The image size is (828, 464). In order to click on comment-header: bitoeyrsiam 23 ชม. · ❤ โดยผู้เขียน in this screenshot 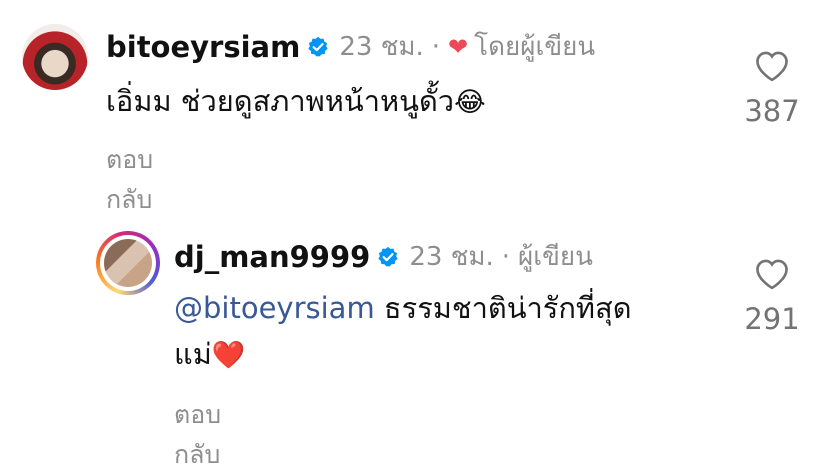, I will do `click(350, 46)`.